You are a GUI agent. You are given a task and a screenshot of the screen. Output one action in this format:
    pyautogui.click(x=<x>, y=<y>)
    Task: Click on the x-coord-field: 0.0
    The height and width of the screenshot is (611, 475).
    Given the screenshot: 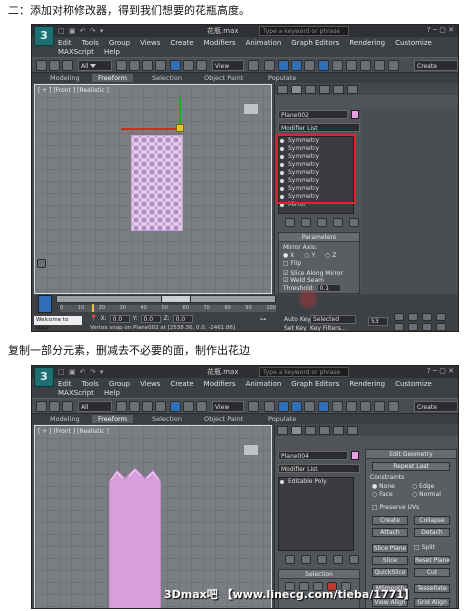 What is the action you would take?
    pyautogui.click(x=119, y=319)
    